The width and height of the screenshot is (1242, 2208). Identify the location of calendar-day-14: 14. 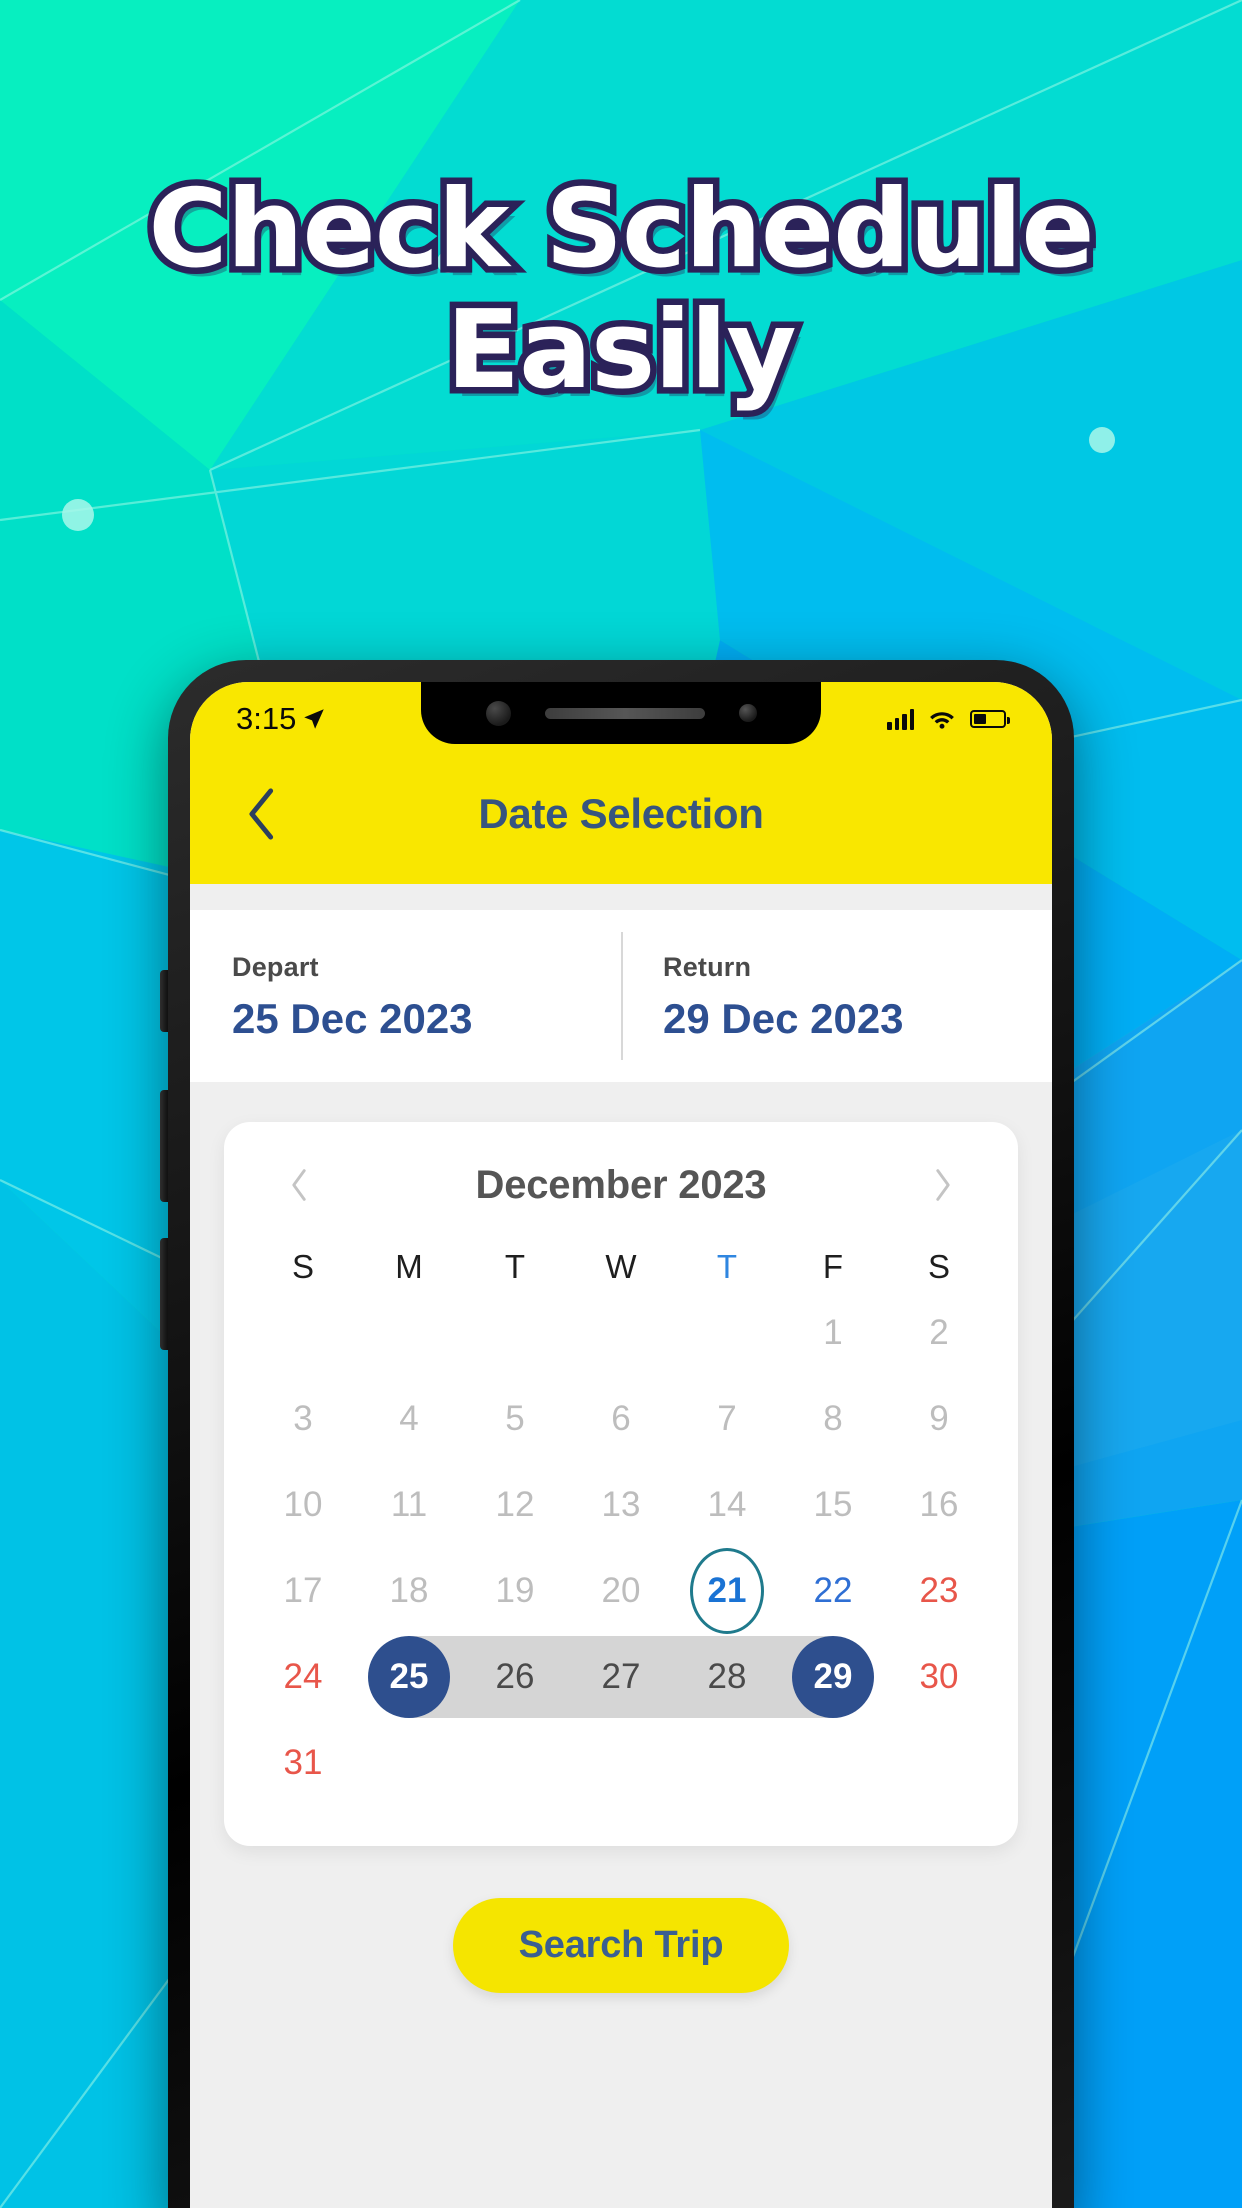
(727, 1505).